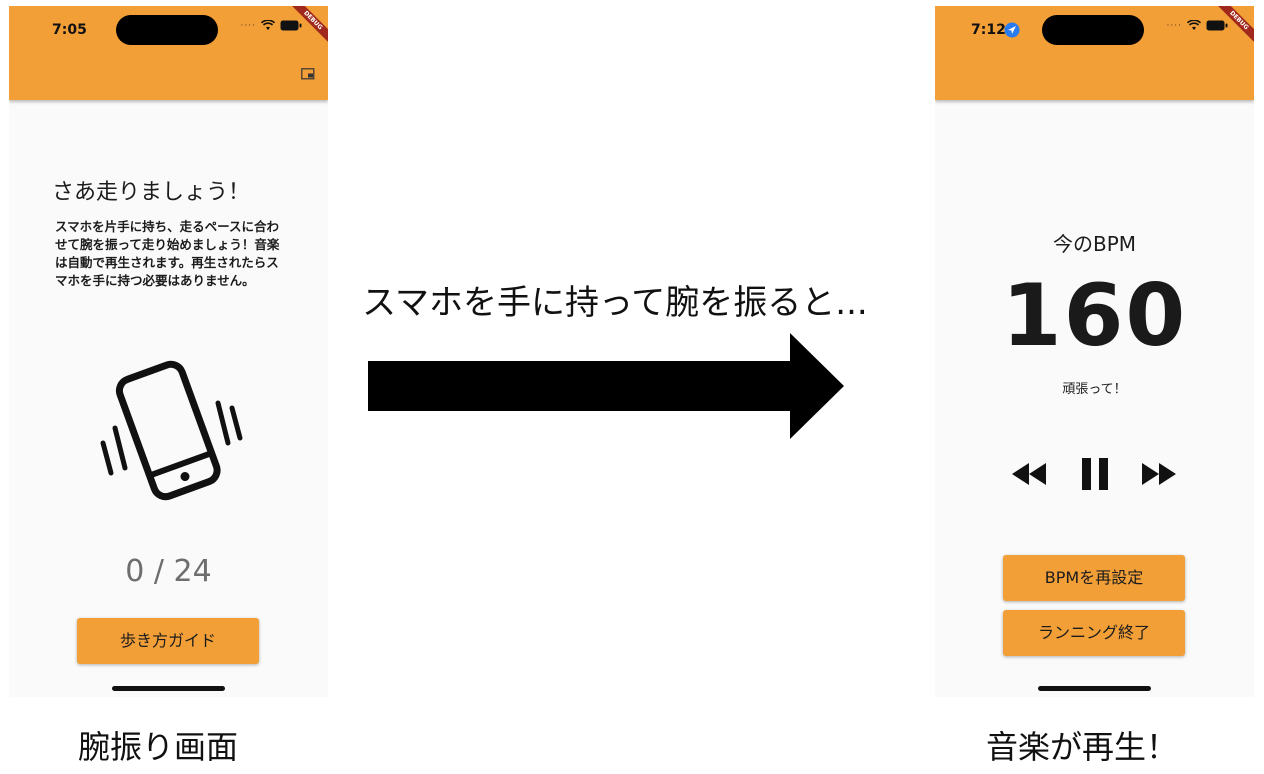 Image resolution: width=1264 pixels, height=774 pixels. I want to click on end-running-button: ランニング終了, so click(1094, 633).